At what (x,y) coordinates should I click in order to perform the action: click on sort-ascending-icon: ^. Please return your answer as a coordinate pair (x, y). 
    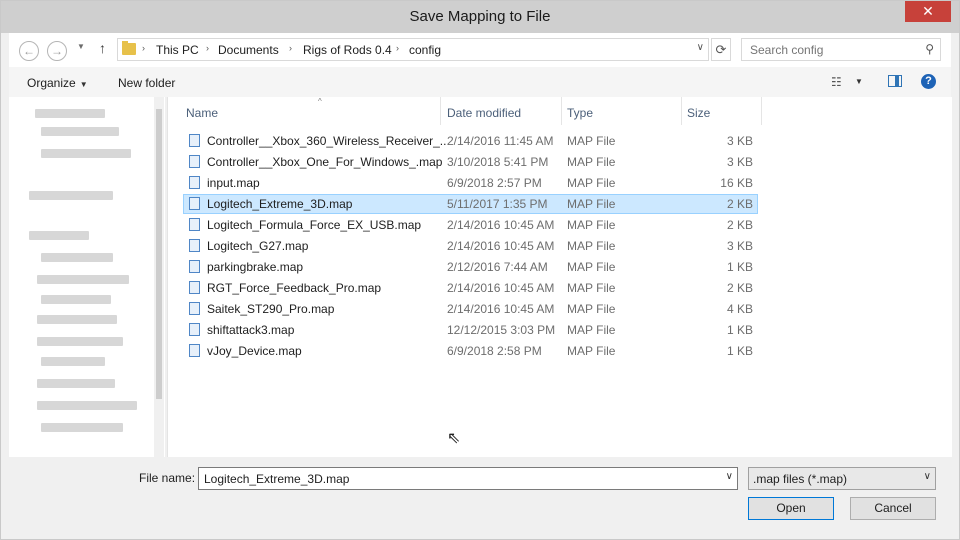
    Looking at the image, I should click on (320, 101).